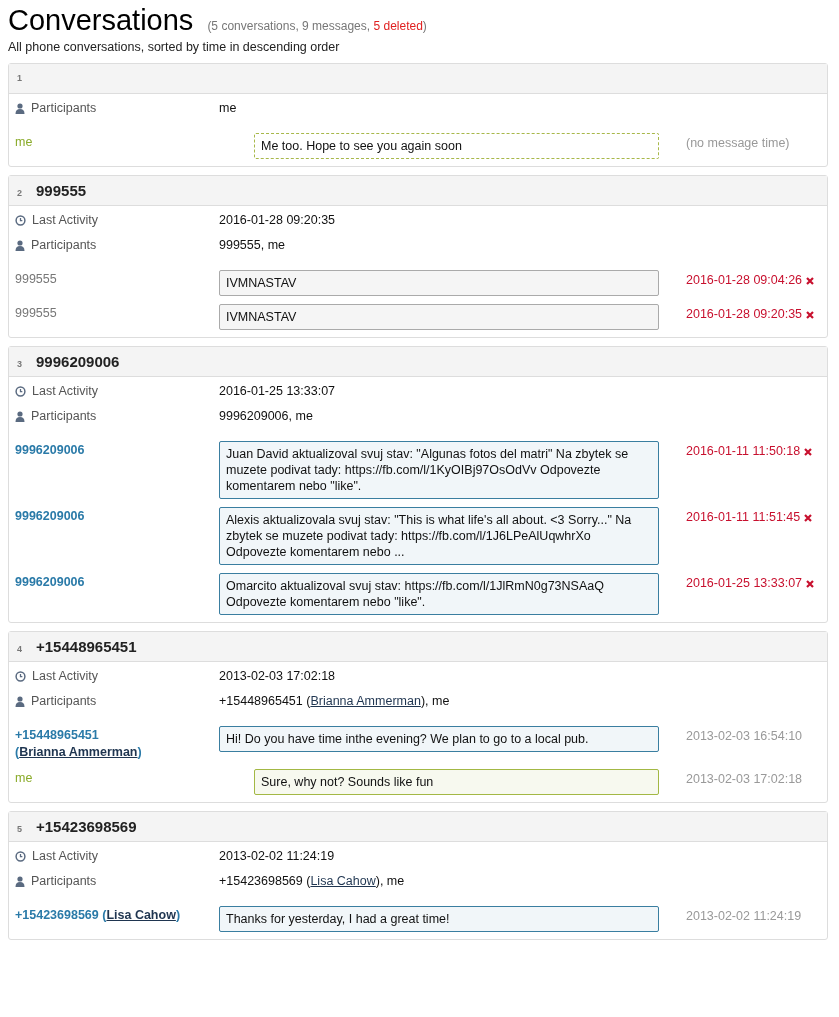  I want to click on message-bubble: Hi! Do you have time inthe evening? We plan to go to a local pub., so click(439, 739).